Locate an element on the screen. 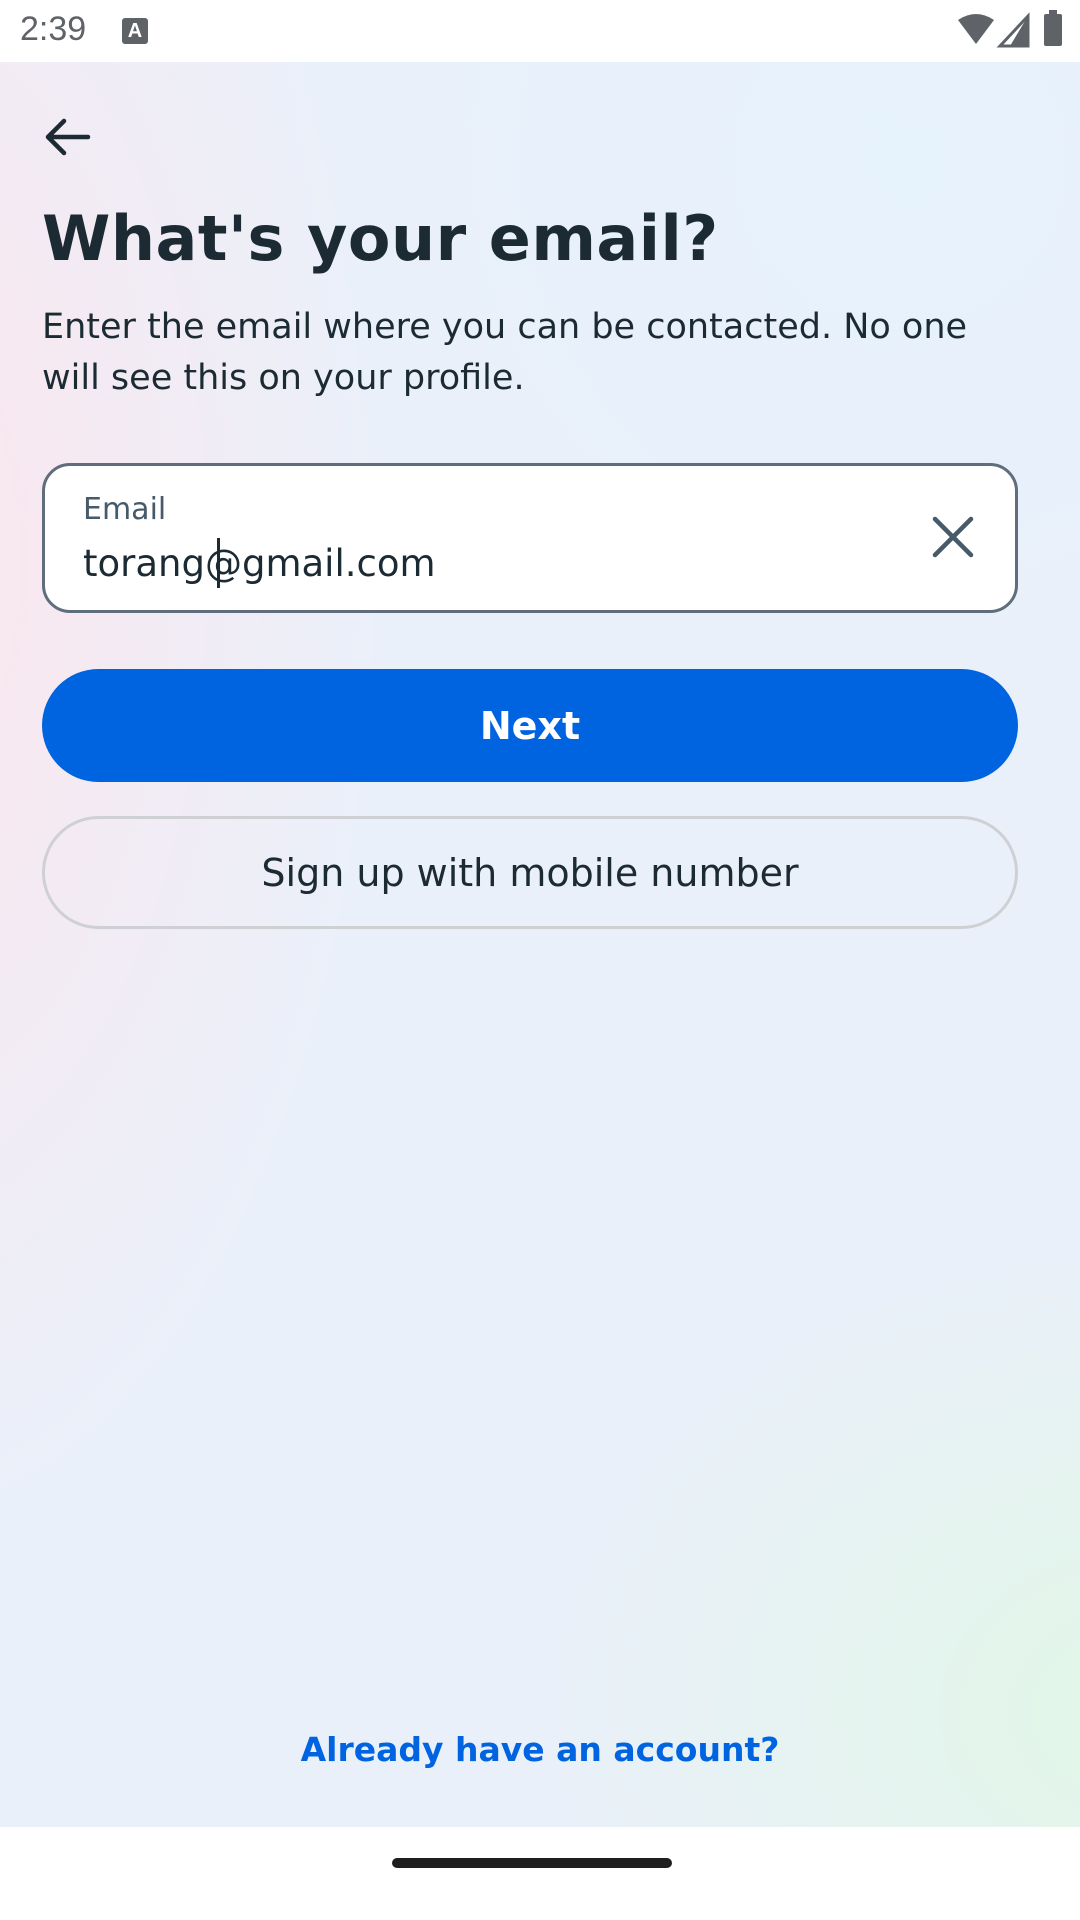 Image resolution: width=1080 pixels, height=1920 pixels. email-field: Email is located at coordinates (530, 538).